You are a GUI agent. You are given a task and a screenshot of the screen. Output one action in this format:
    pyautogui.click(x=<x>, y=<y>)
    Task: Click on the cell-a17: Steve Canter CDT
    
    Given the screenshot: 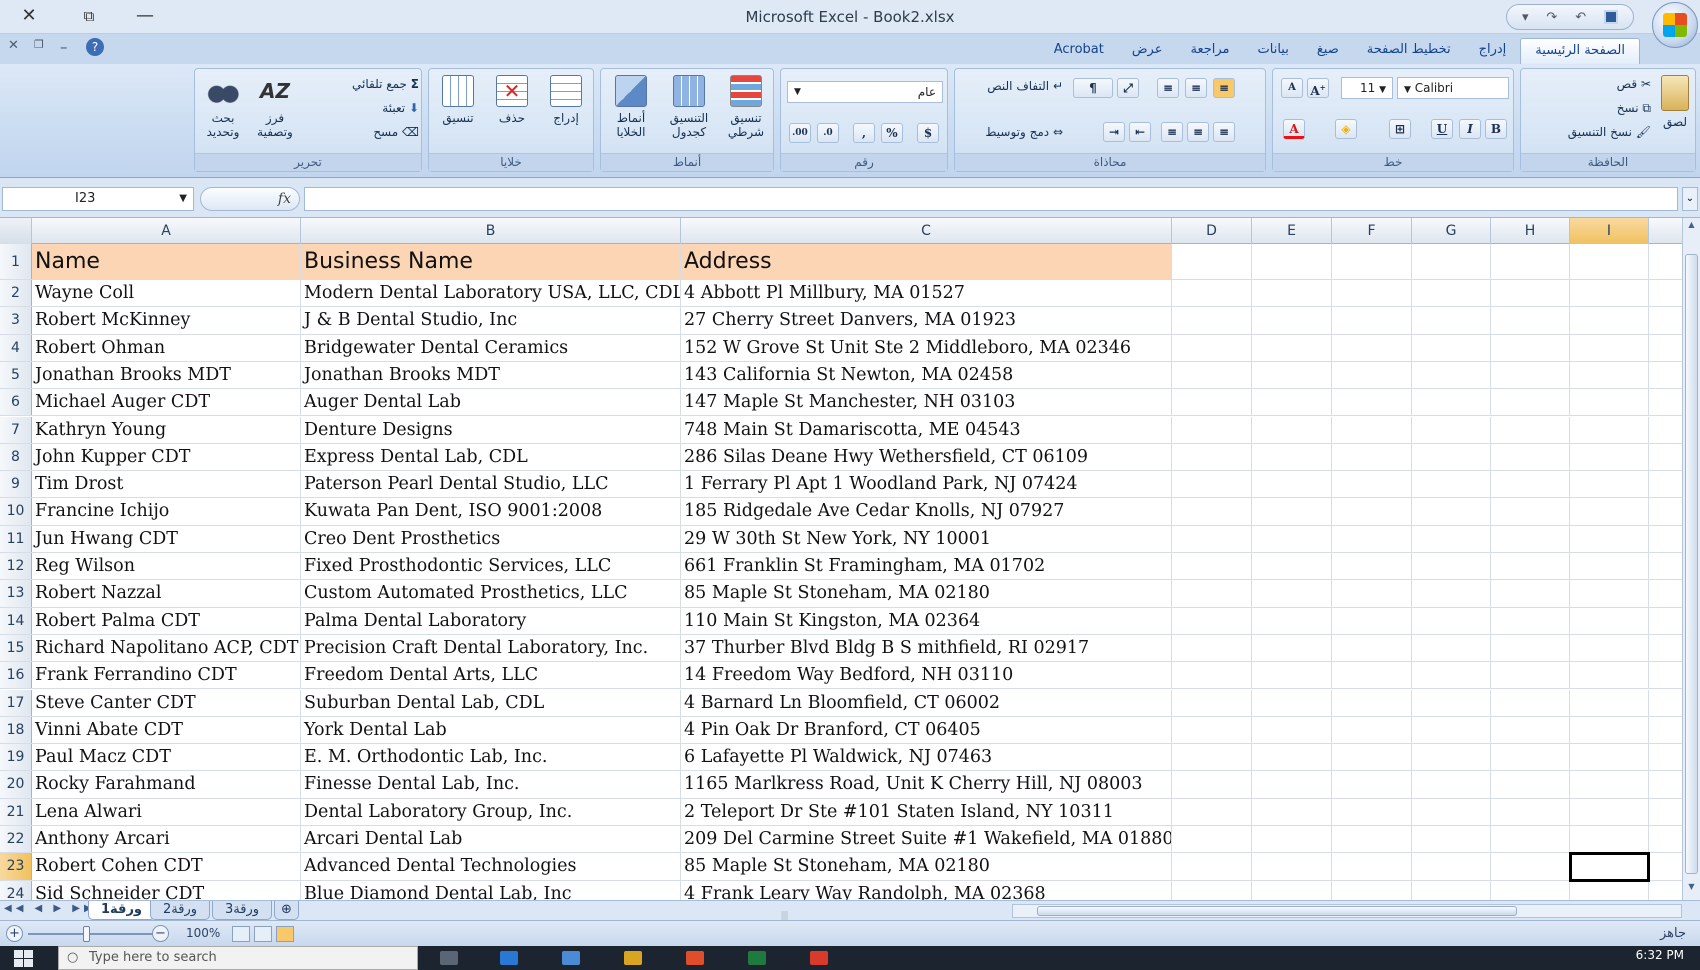 What is the action you would take?
    pyautogui.click(x=166, y=702)
    